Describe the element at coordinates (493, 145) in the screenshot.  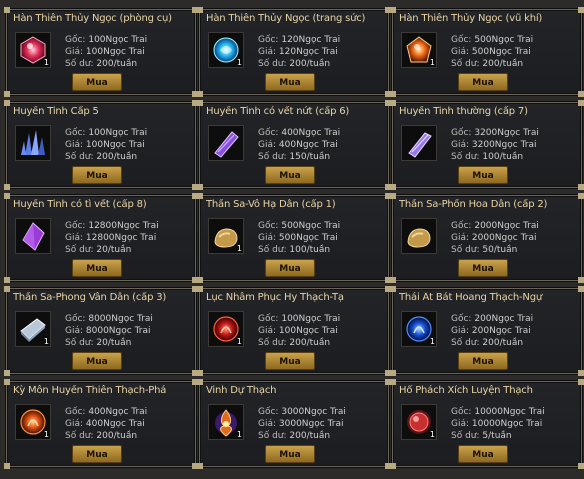
I see `price-row: Giá: 3200Ngọc Trai` at that location.